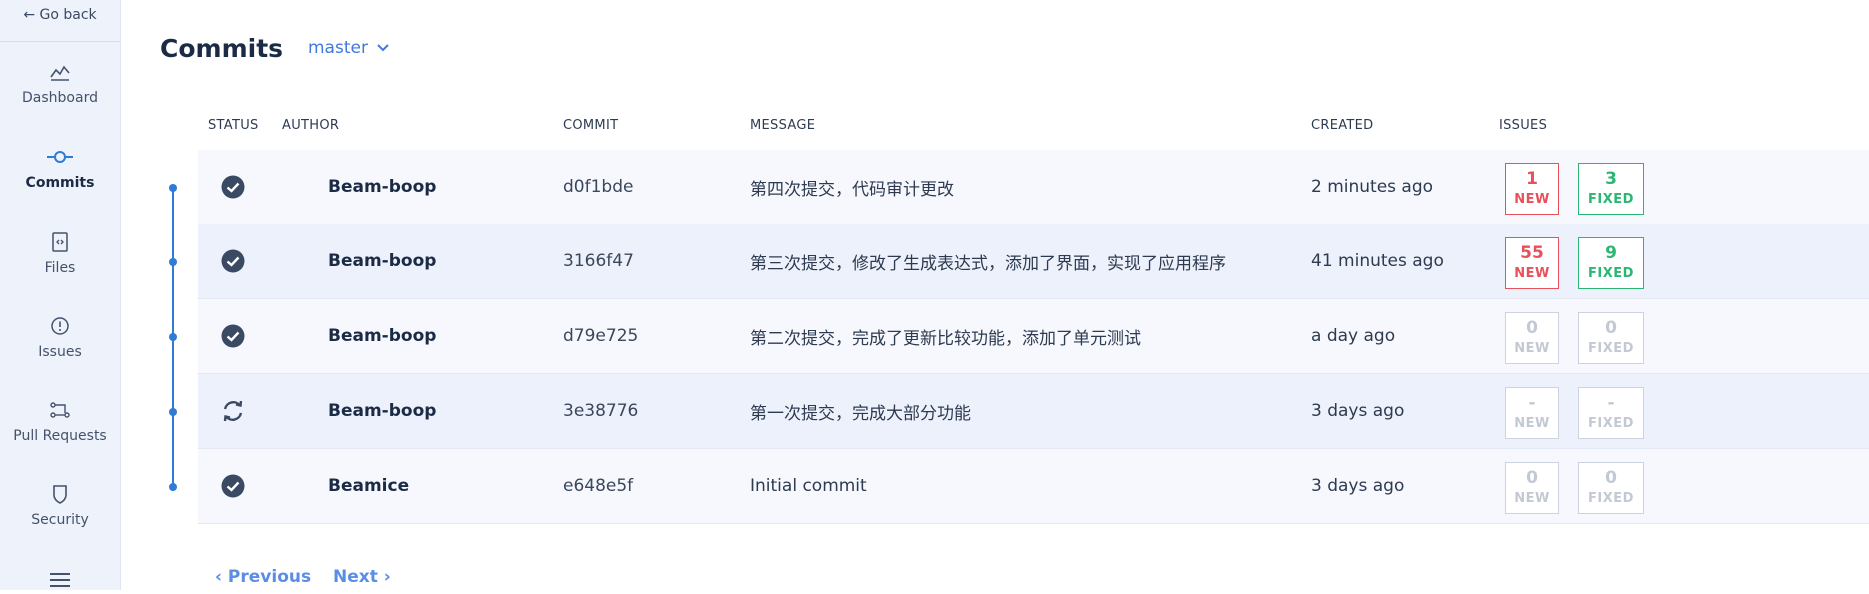 This screenshot has width=1869, height=594. I want to click on next-page-link: Next ›, so click(362, 577).